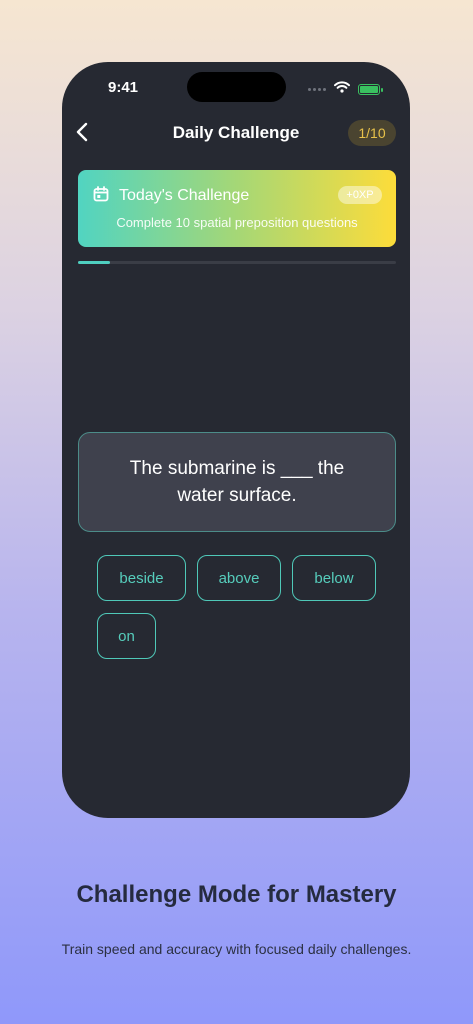  I want to click on question-card: The submarine is ___ the water surface., so click(237, 482).